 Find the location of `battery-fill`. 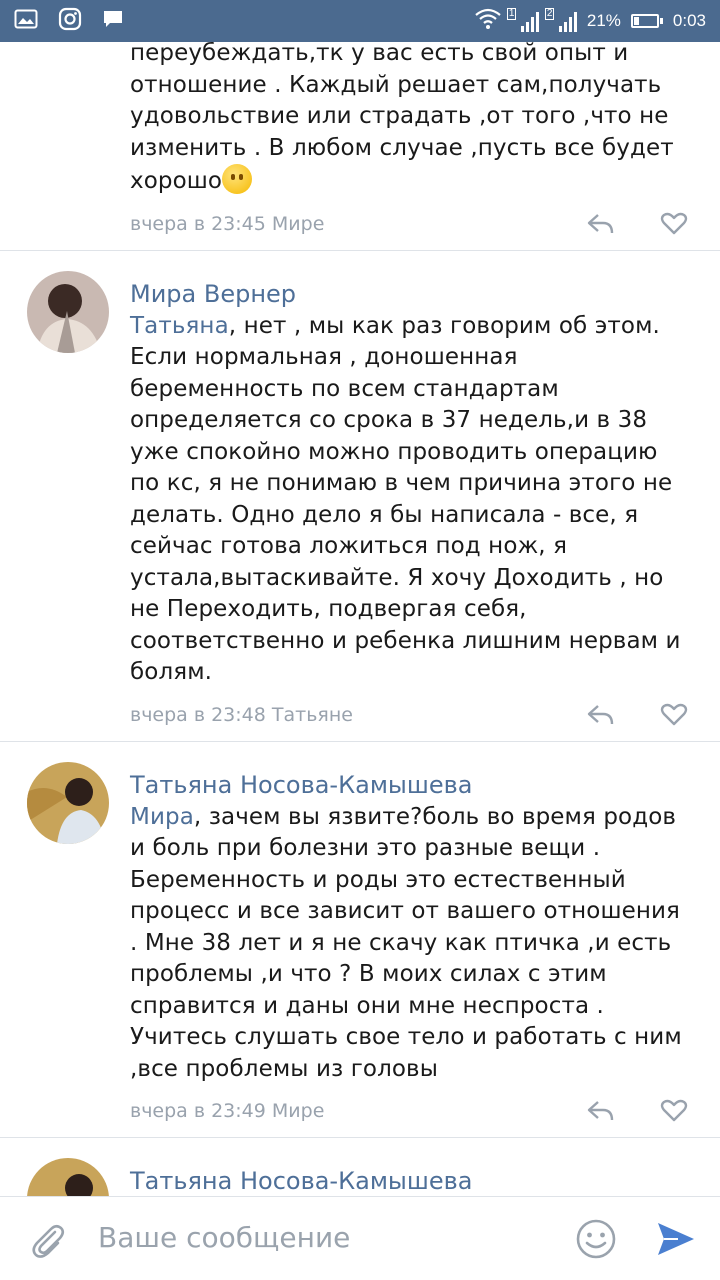

battery-fill is located at coordinates (636, 21).